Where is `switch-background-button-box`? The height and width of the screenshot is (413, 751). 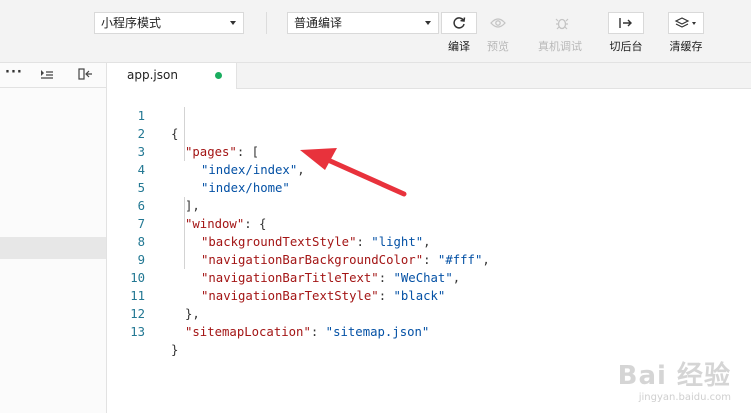
switch-background-button-box is located at coordinates (626, 23).